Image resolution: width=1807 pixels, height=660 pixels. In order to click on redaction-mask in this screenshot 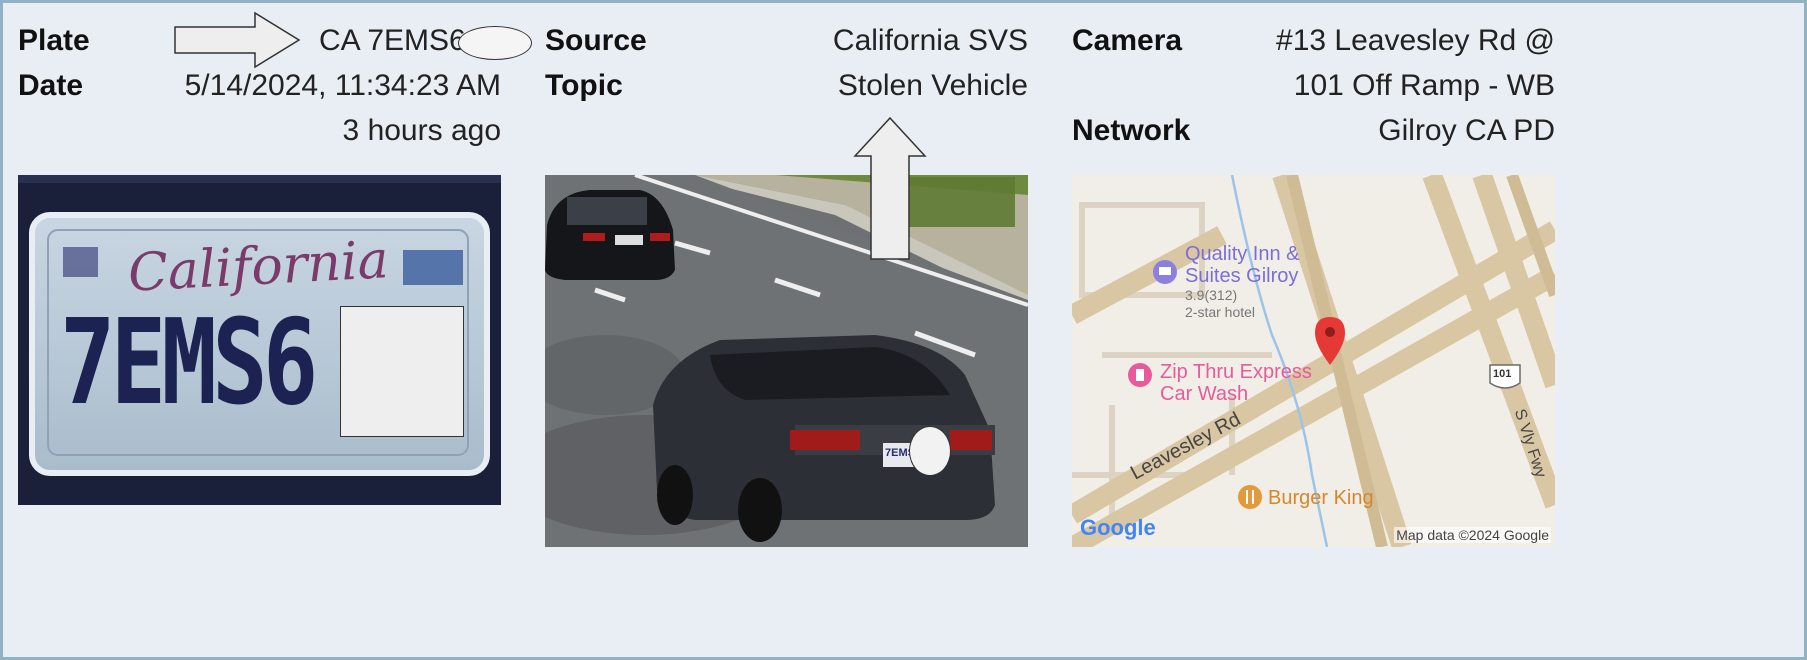, I will do `click(495, 43)`.